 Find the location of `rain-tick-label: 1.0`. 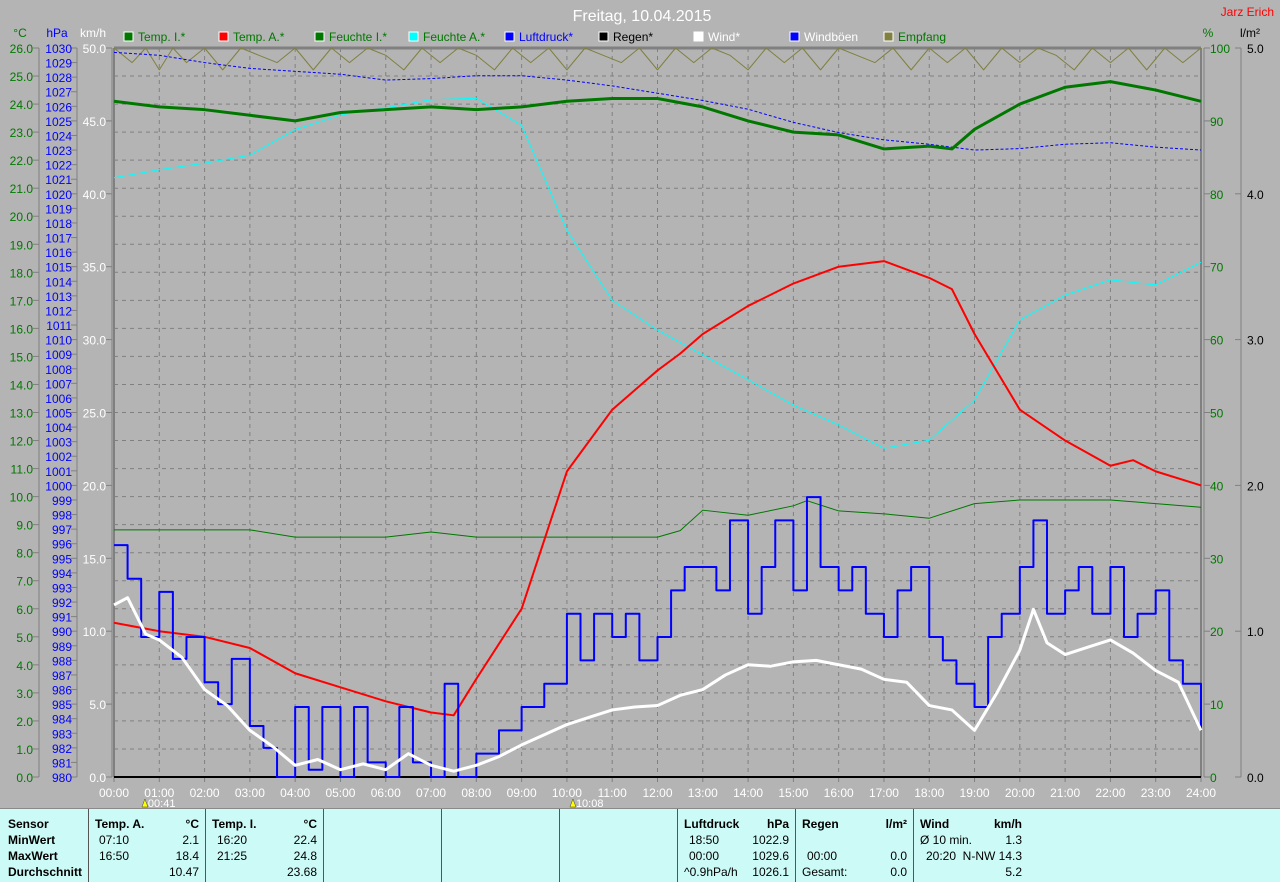

rain-tick-label: 1.0 is located at coordinates (1255, 632).